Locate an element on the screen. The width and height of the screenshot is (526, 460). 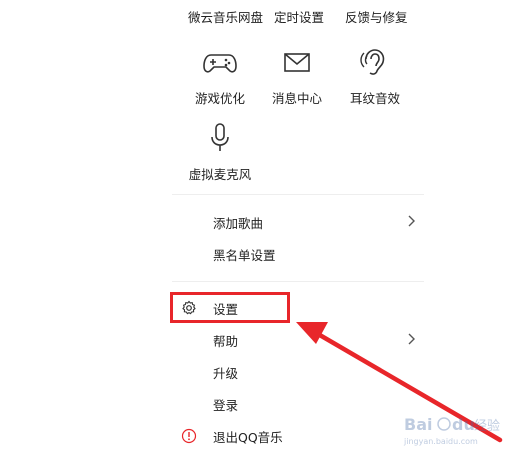
svg-text: Bai is located at coordinates (418, 424).